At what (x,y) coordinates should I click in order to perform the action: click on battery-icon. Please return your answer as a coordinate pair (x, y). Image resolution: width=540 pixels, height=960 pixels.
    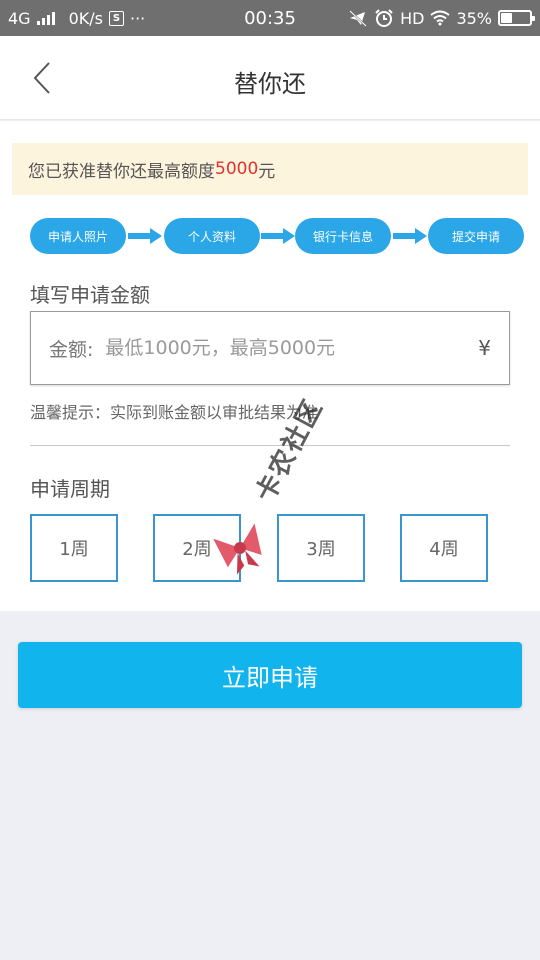
    Looking at the image, I should click on (516, 18).